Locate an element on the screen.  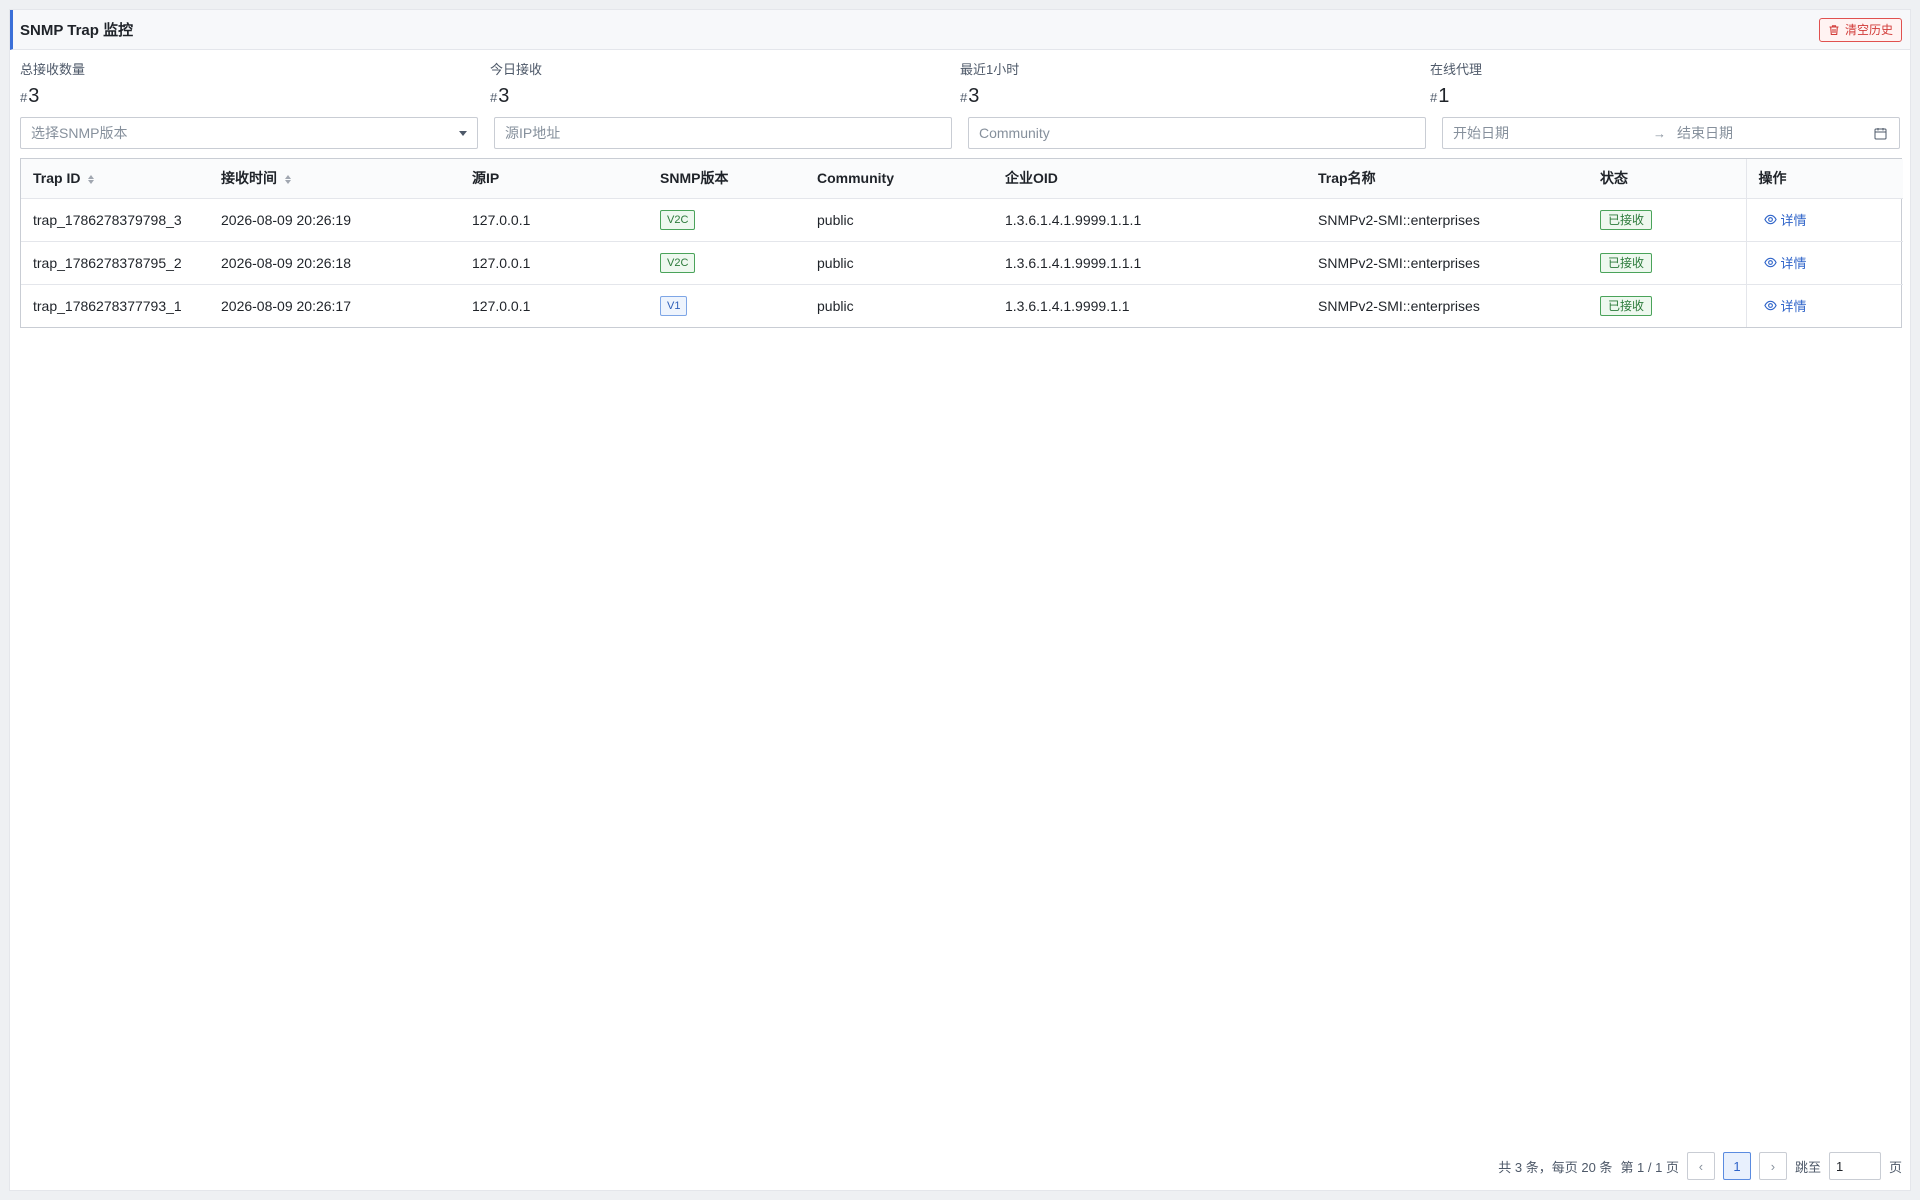
column-label: 接收时间 is located at coordinates (249, 178).